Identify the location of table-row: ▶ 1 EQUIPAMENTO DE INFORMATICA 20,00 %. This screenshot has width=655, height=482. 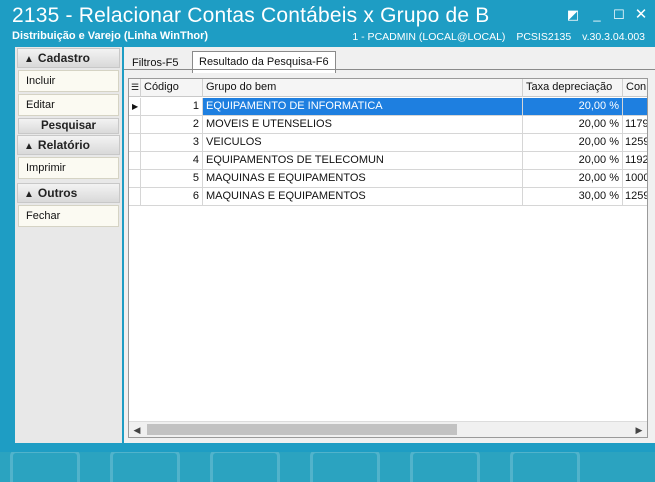
(388, 107).